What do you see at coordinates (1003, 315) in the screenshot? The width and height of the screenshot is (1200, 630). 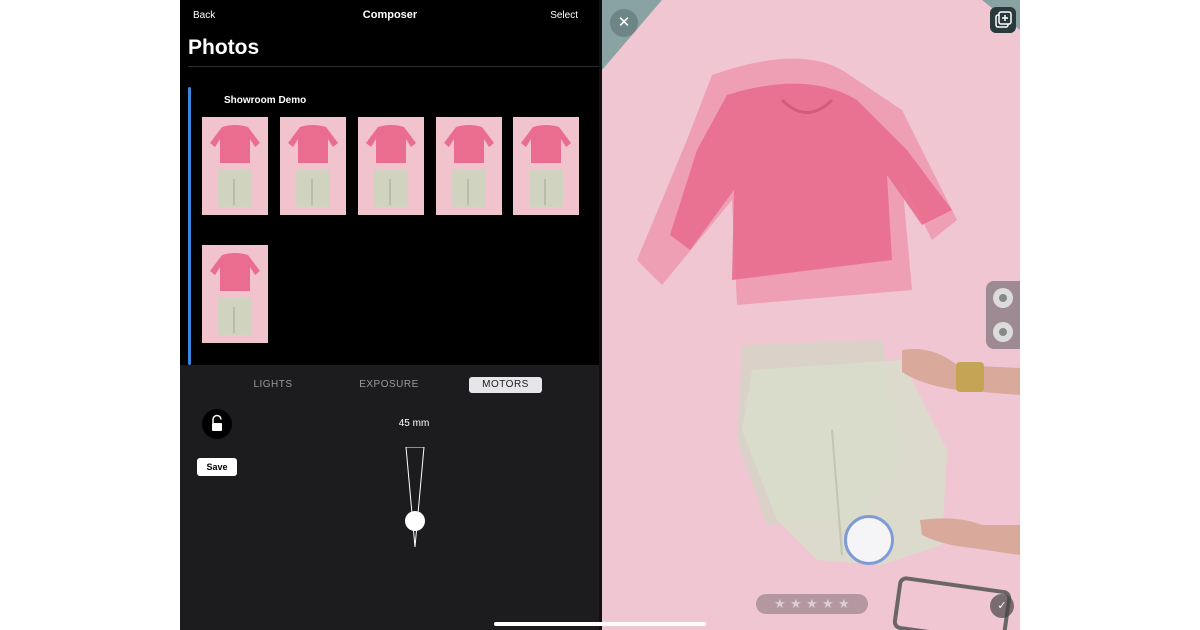 I see `camera-side-controls` at bounding box center [1003, 315].